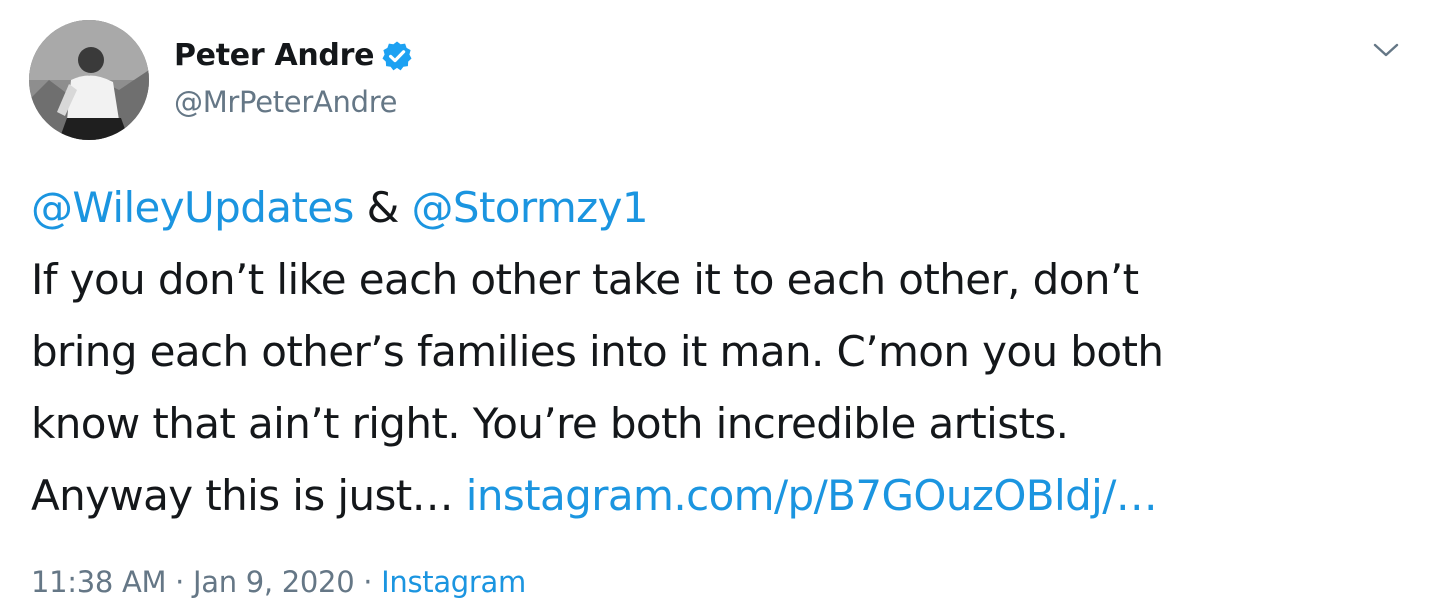 The width and height of the screenshot is (1440, 616). I want to click on verified-badge-icon, so click(397, 56).